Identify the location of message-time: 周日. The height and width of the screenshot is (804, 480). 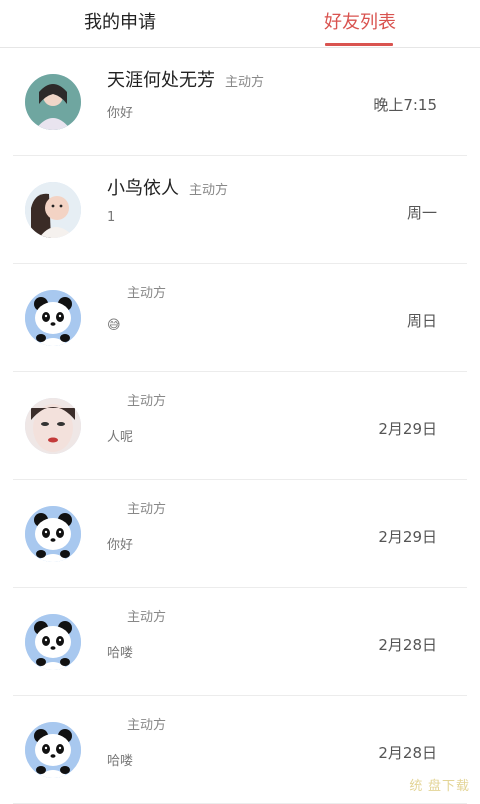
(421, 321).